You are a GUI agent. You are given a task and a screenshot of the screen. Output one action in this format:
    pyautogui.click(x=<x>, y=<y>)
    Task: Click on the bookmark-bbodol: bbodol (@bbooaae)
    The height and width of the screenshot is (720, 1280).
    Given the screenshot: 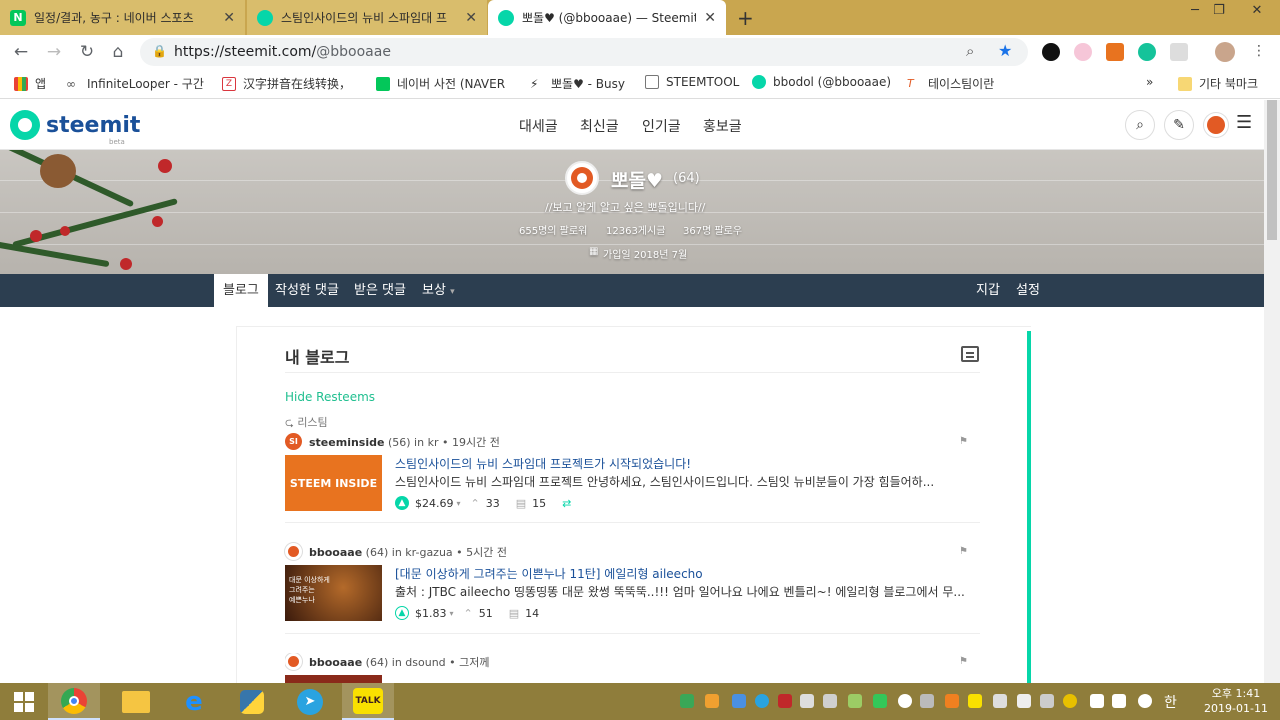 What is the action you would take?
    pyautogui.click(x=821, y=82)
    